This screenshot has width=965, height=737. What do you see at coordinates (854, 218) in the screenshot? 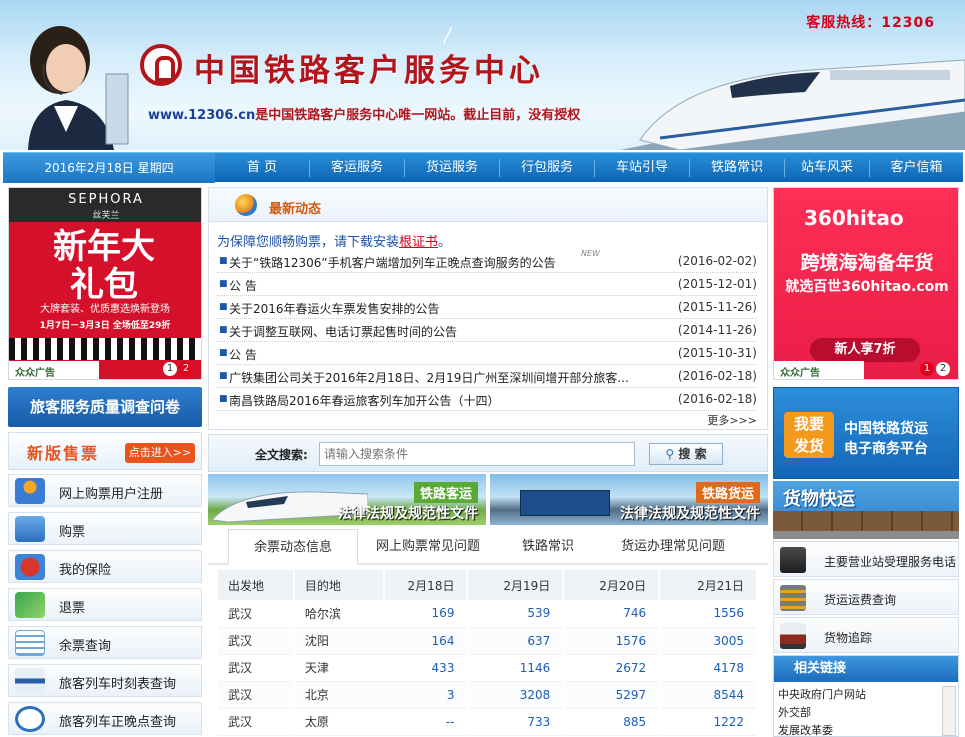
I see `hitao-logo: 360hitao` at bounding box center [854, 218].